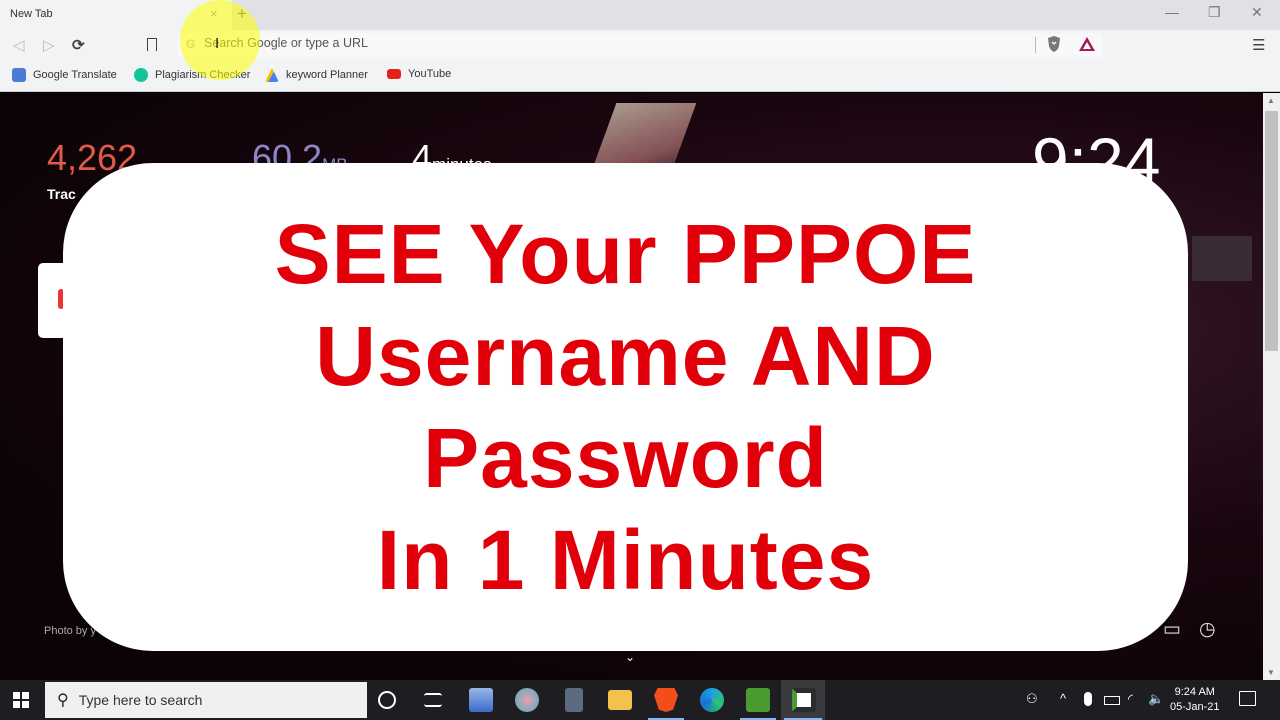  Describe the element at coordinates (1214, 12) in the screenshot. I see `restore-button: ❐` at that location.